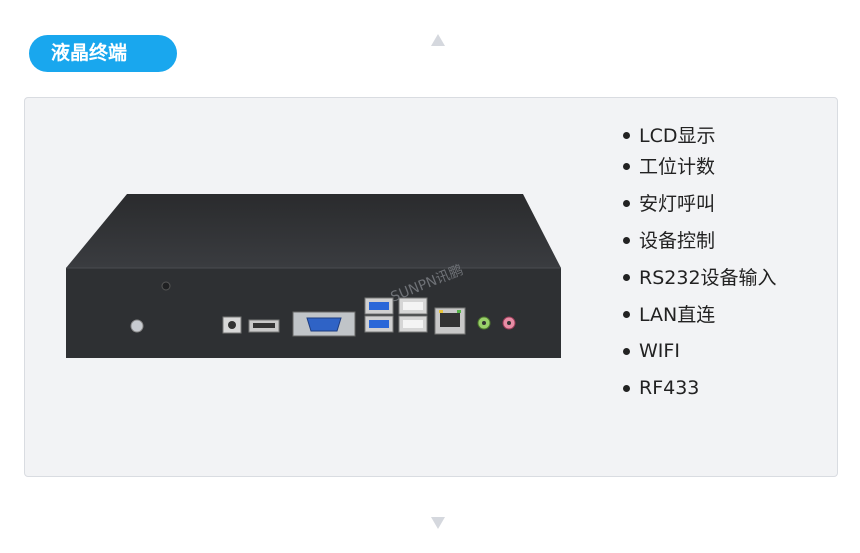 Image resolution: width=860 pixels, height=553 pixels. What do you see at coordinates (700, 387) in the screenshot?
I see `feature-item: RF433` at bounding box center [700, 387].